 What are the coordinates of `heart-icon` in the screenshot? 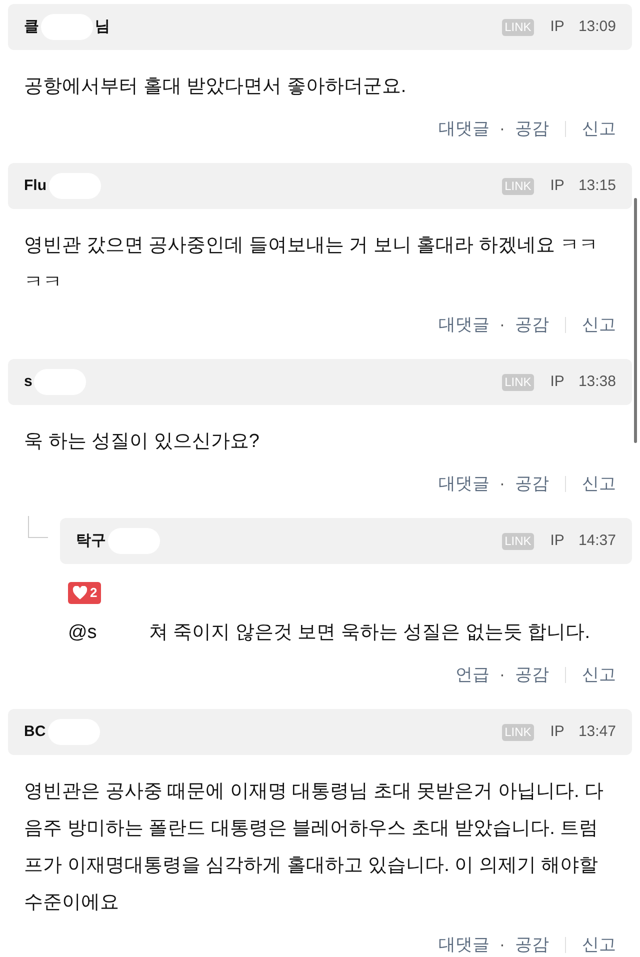 It's located at (80, 593).